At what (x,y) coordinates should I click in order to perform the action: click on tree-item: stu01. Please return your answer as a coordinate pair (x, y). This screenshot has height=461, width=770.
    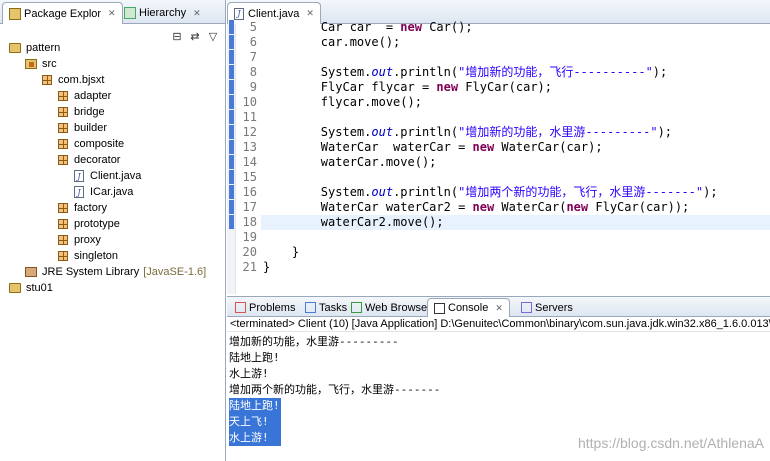
    Looking at the image, I should click on (112, 288).